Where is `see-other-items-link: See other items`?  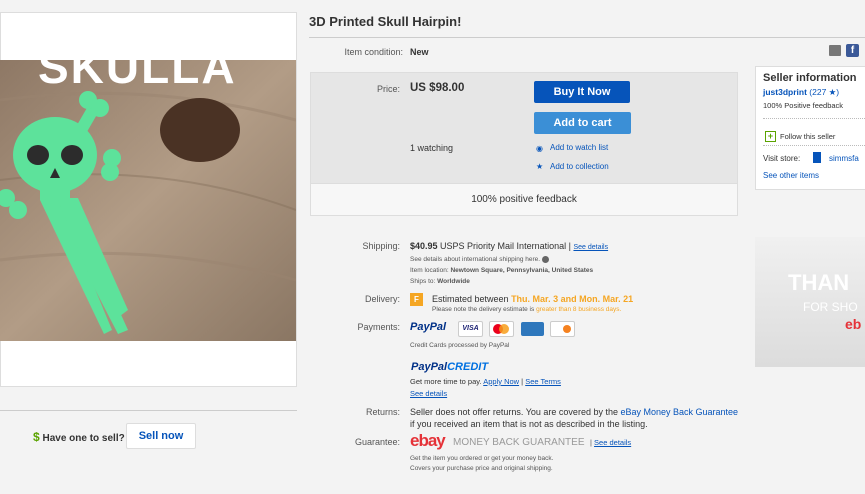
see-other-items-link: See other items is located at coordinates (791, 175).